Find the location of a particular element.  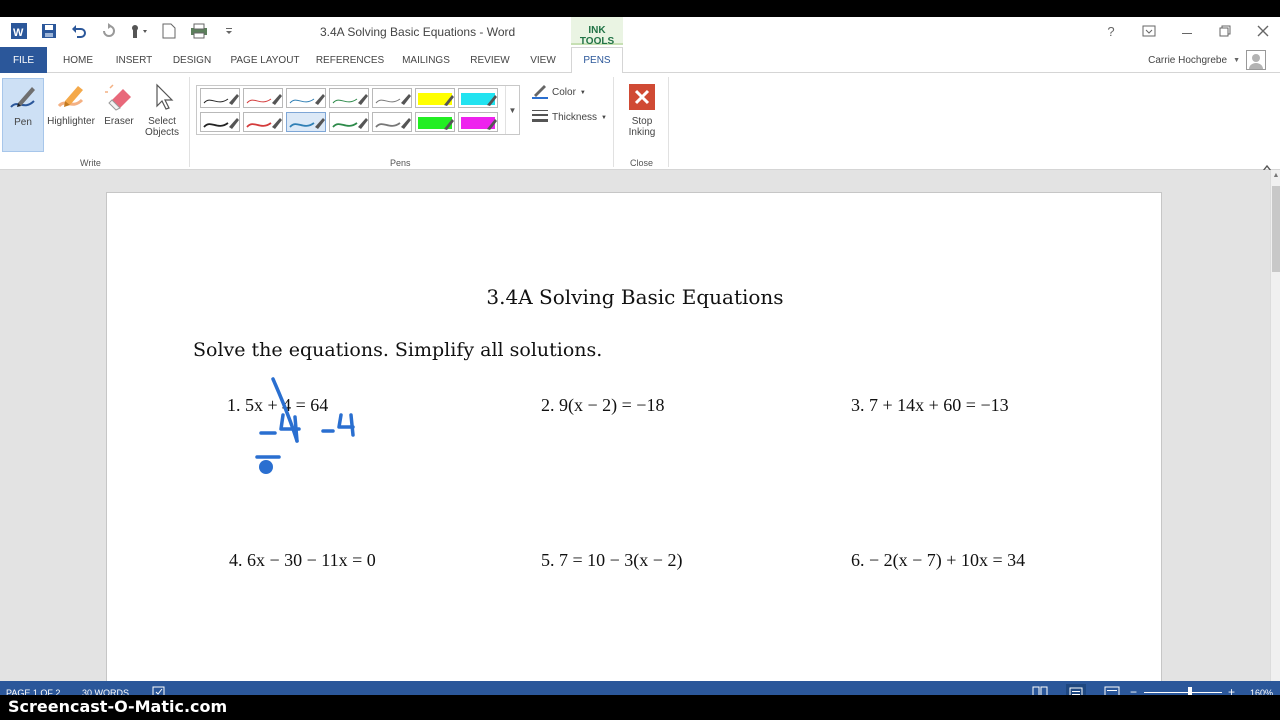

pen-label: Pen is located at coordinates (23, 122).